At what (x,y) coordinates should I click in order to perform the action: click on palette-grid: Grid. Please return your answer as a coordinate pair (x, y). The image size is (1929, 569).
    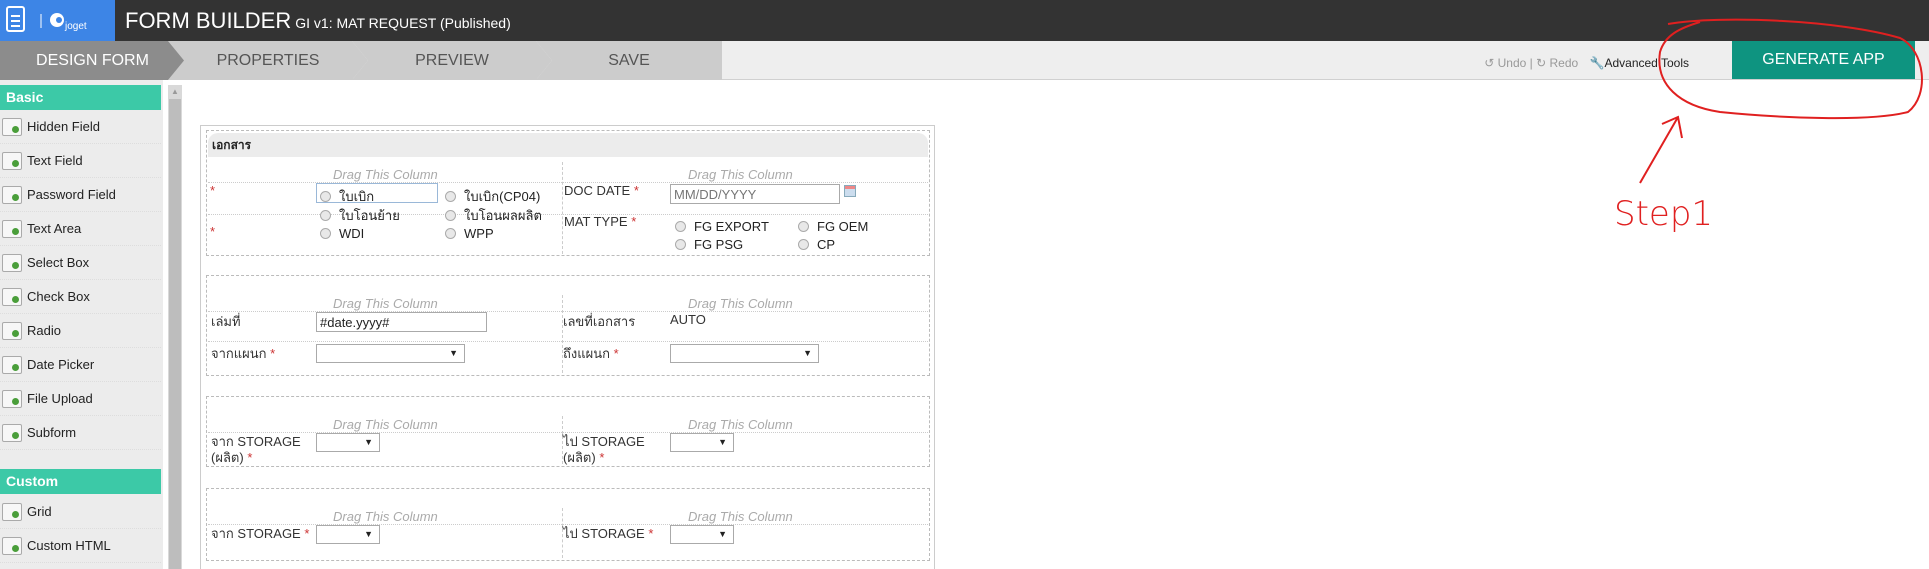
    Looking at the image, I should click on (80, 512).